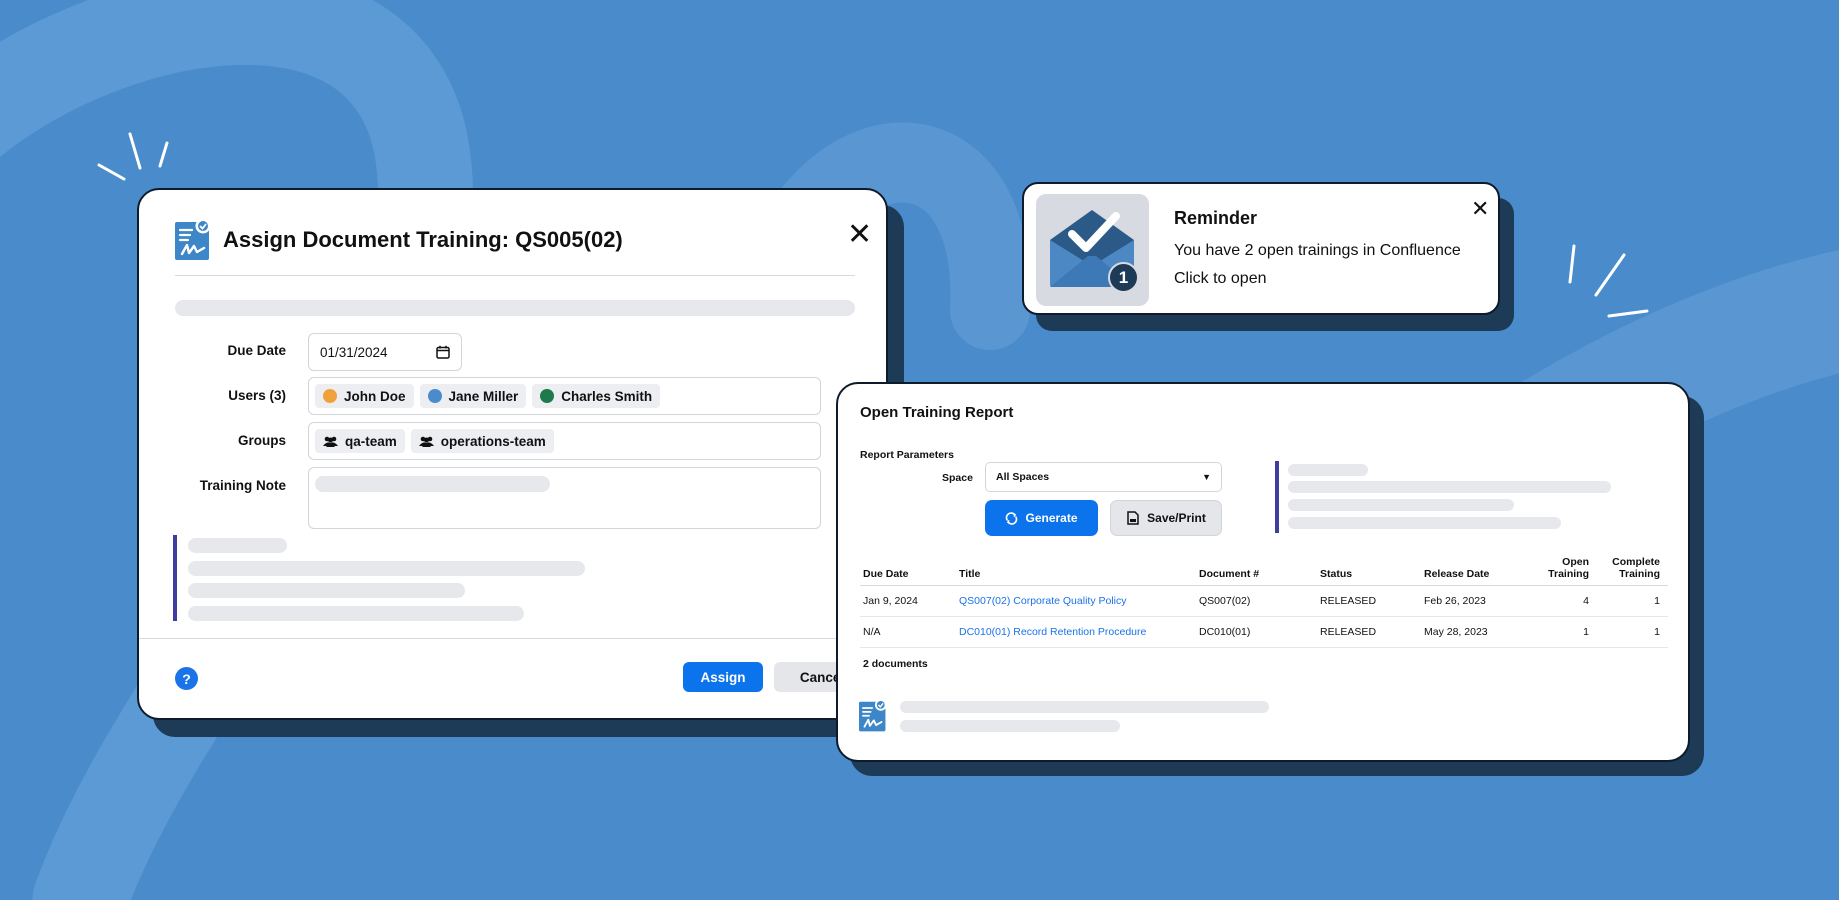 This screenshot has width=1839, height=900. What do you see at coordinates (1561, 601) in the screenshot?
I see `cell-open-training: 4` at bounding box center [1561, 601].